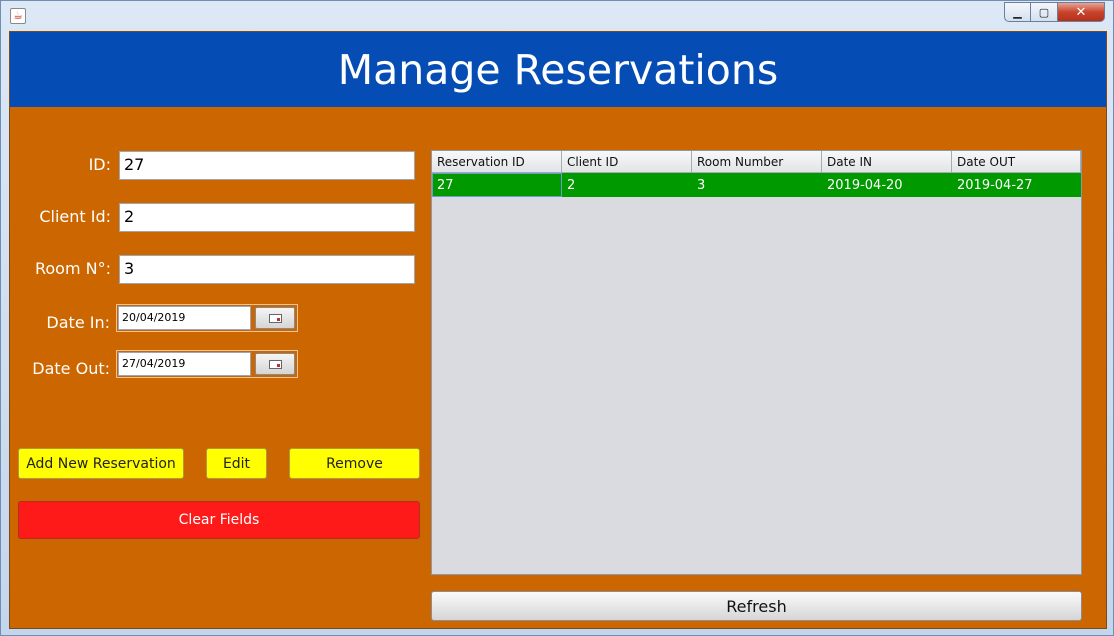 This screenshot has height=636, width=1114. What do you see at coordinates (1044, 12) in the screenshot?
I see `maximize-icon: ▢` at bounding box center [1044, 12].